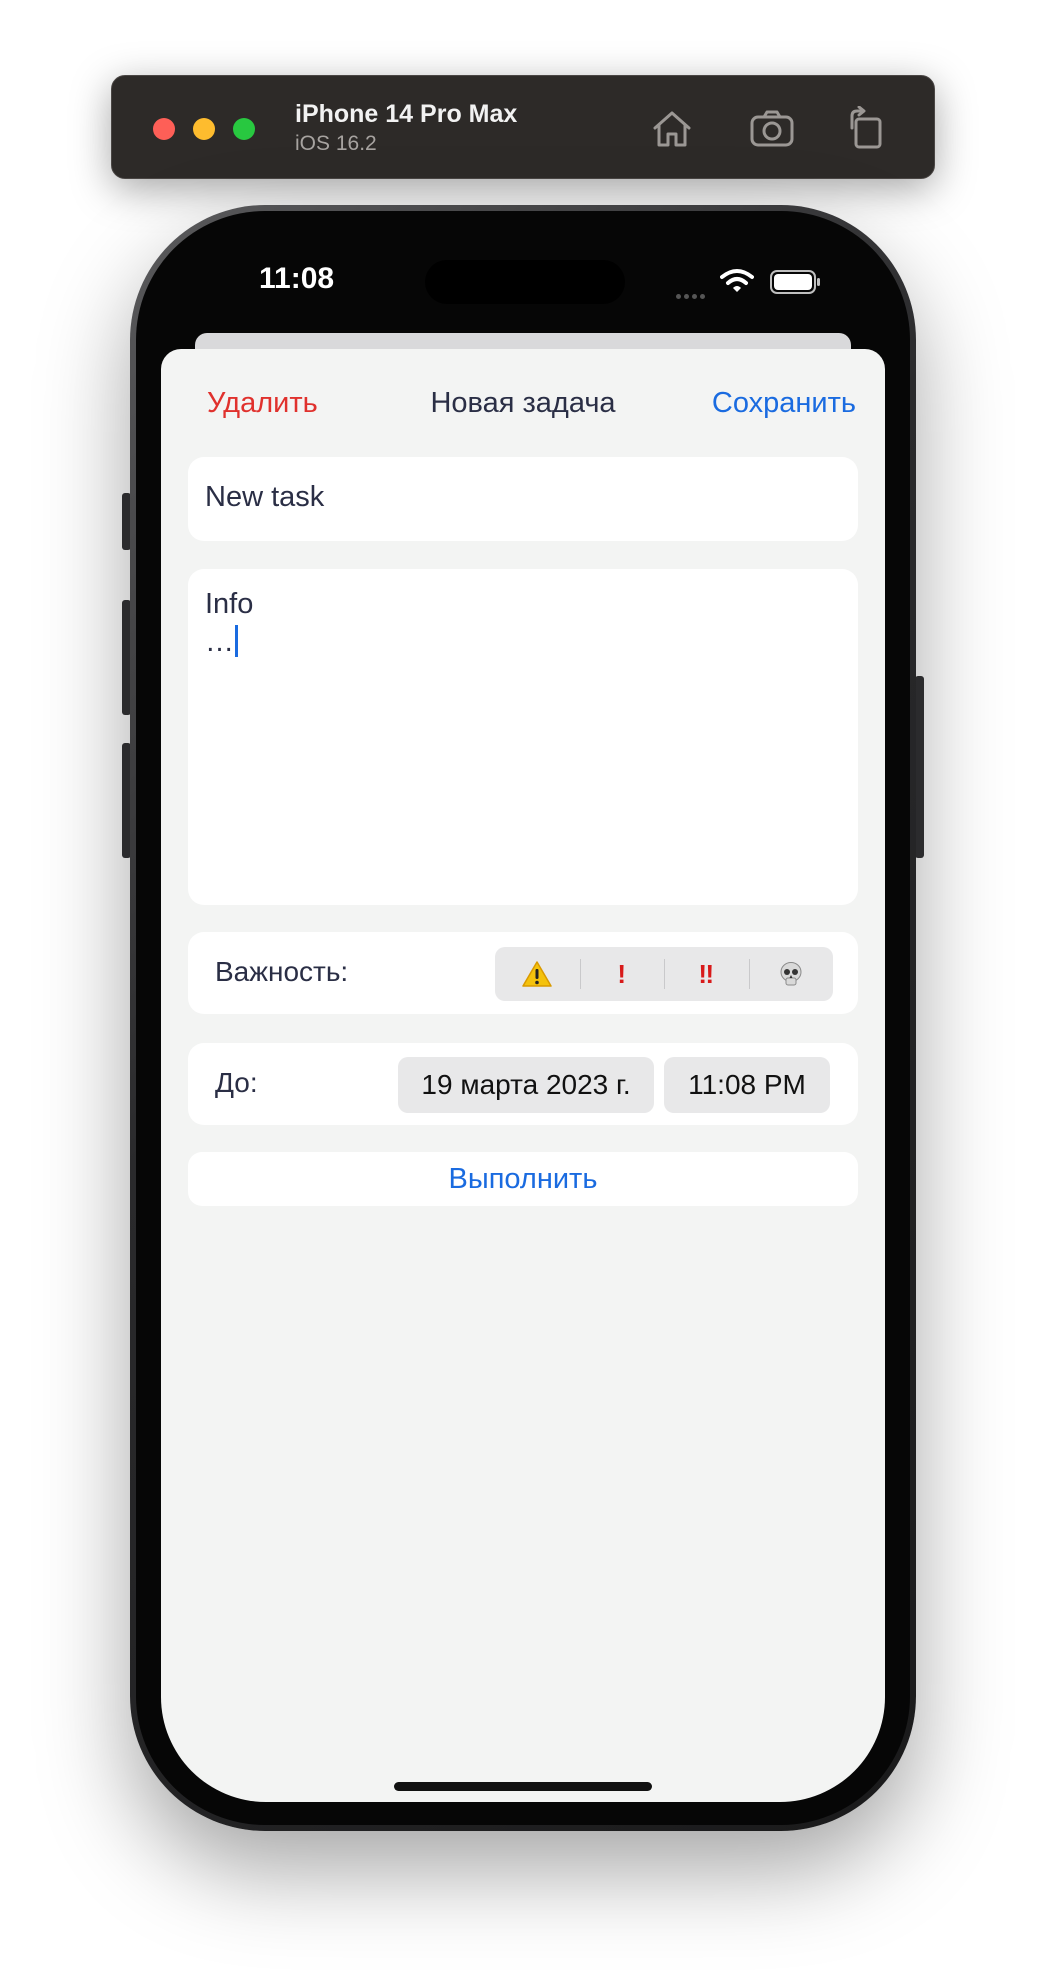  Describe the element at coordinates (526, 1085) in the screenshot. I see `due-date-picker: 19 марта 2023 г.` at that location.